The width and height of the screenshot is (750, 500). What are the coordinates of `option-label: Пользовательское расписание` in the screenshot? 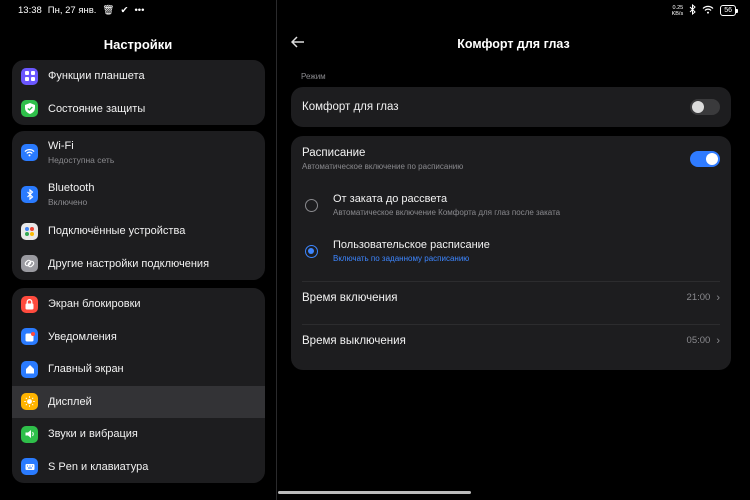 It's located at (411, 245).